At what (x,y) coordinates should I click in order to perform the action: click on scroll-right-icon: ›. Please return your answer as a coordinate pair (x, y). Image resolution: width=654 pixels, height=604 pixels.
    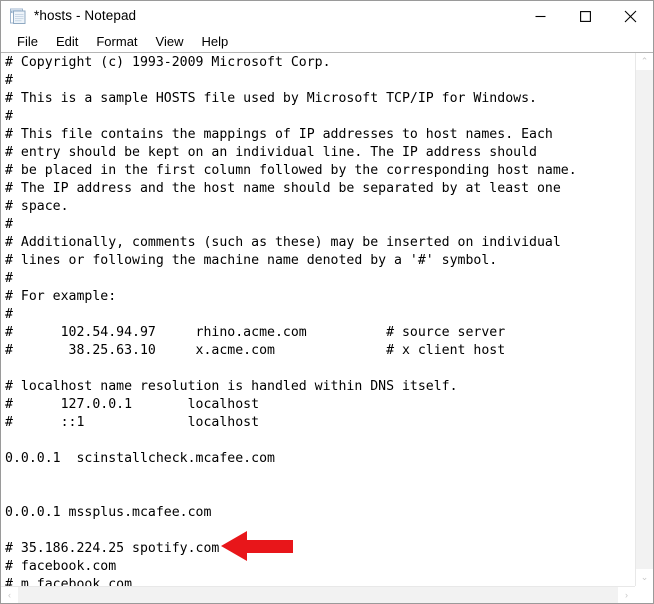
    Looking at the image, I should click on (626, 595).